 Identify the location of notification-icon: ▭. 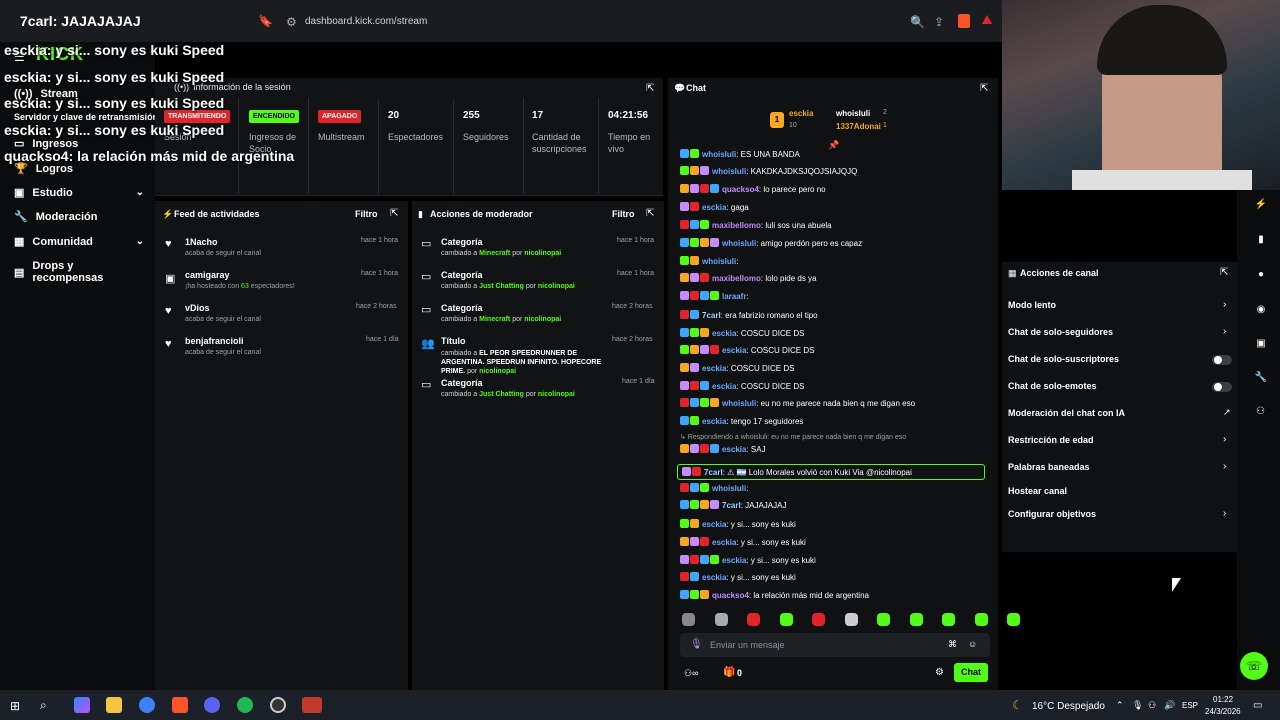
(1257, 705).